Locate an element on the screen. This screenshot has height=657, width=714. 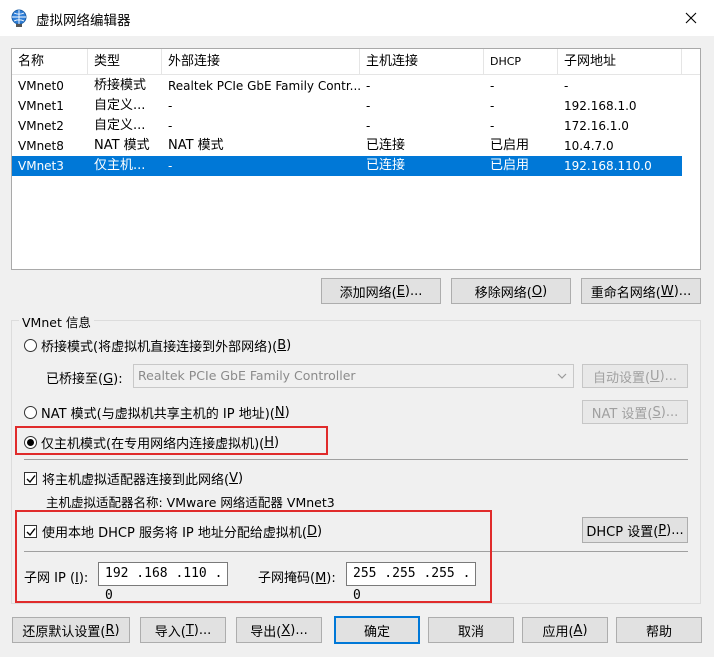
subnet-ip-text: 子网 IP ( is located at coordinates (50, 578).